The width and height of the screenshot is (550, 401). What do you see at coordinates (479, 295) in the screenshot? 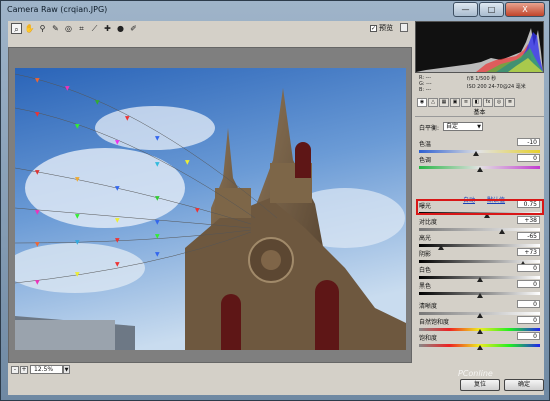
I see `slider-thumb-blacks` at bounding box center [479, 295].